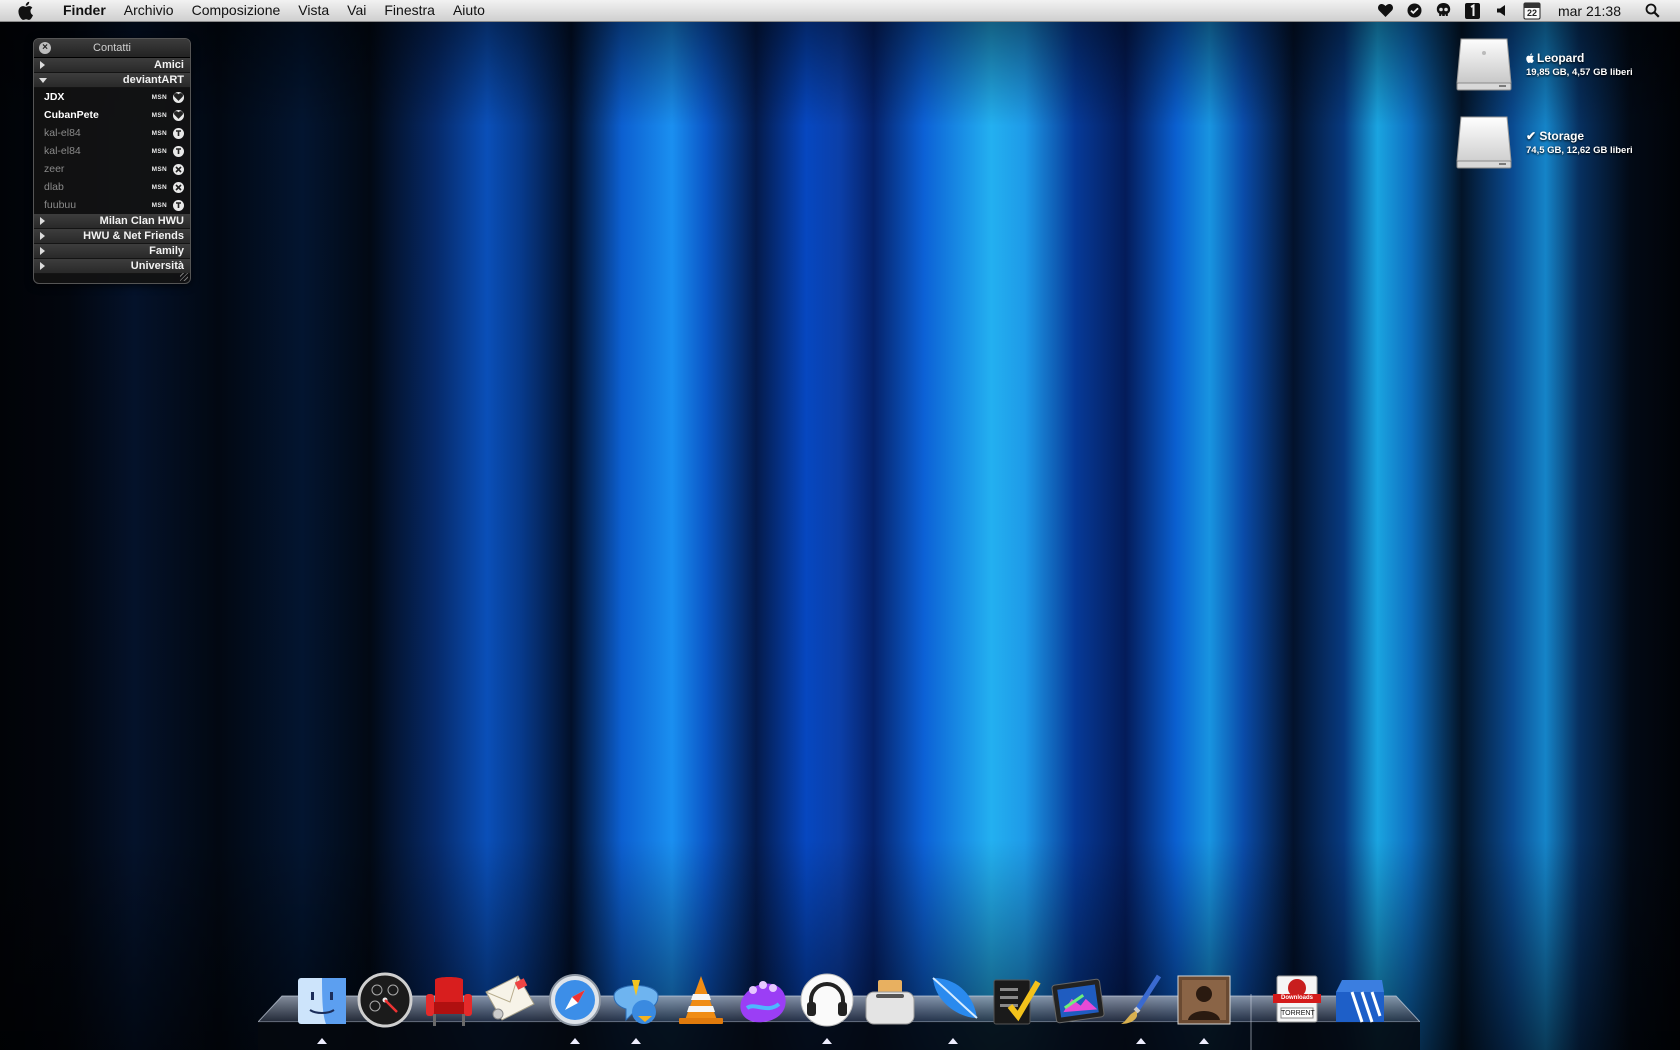  I want to click on adium-duck-icon, so click(636, 1002).